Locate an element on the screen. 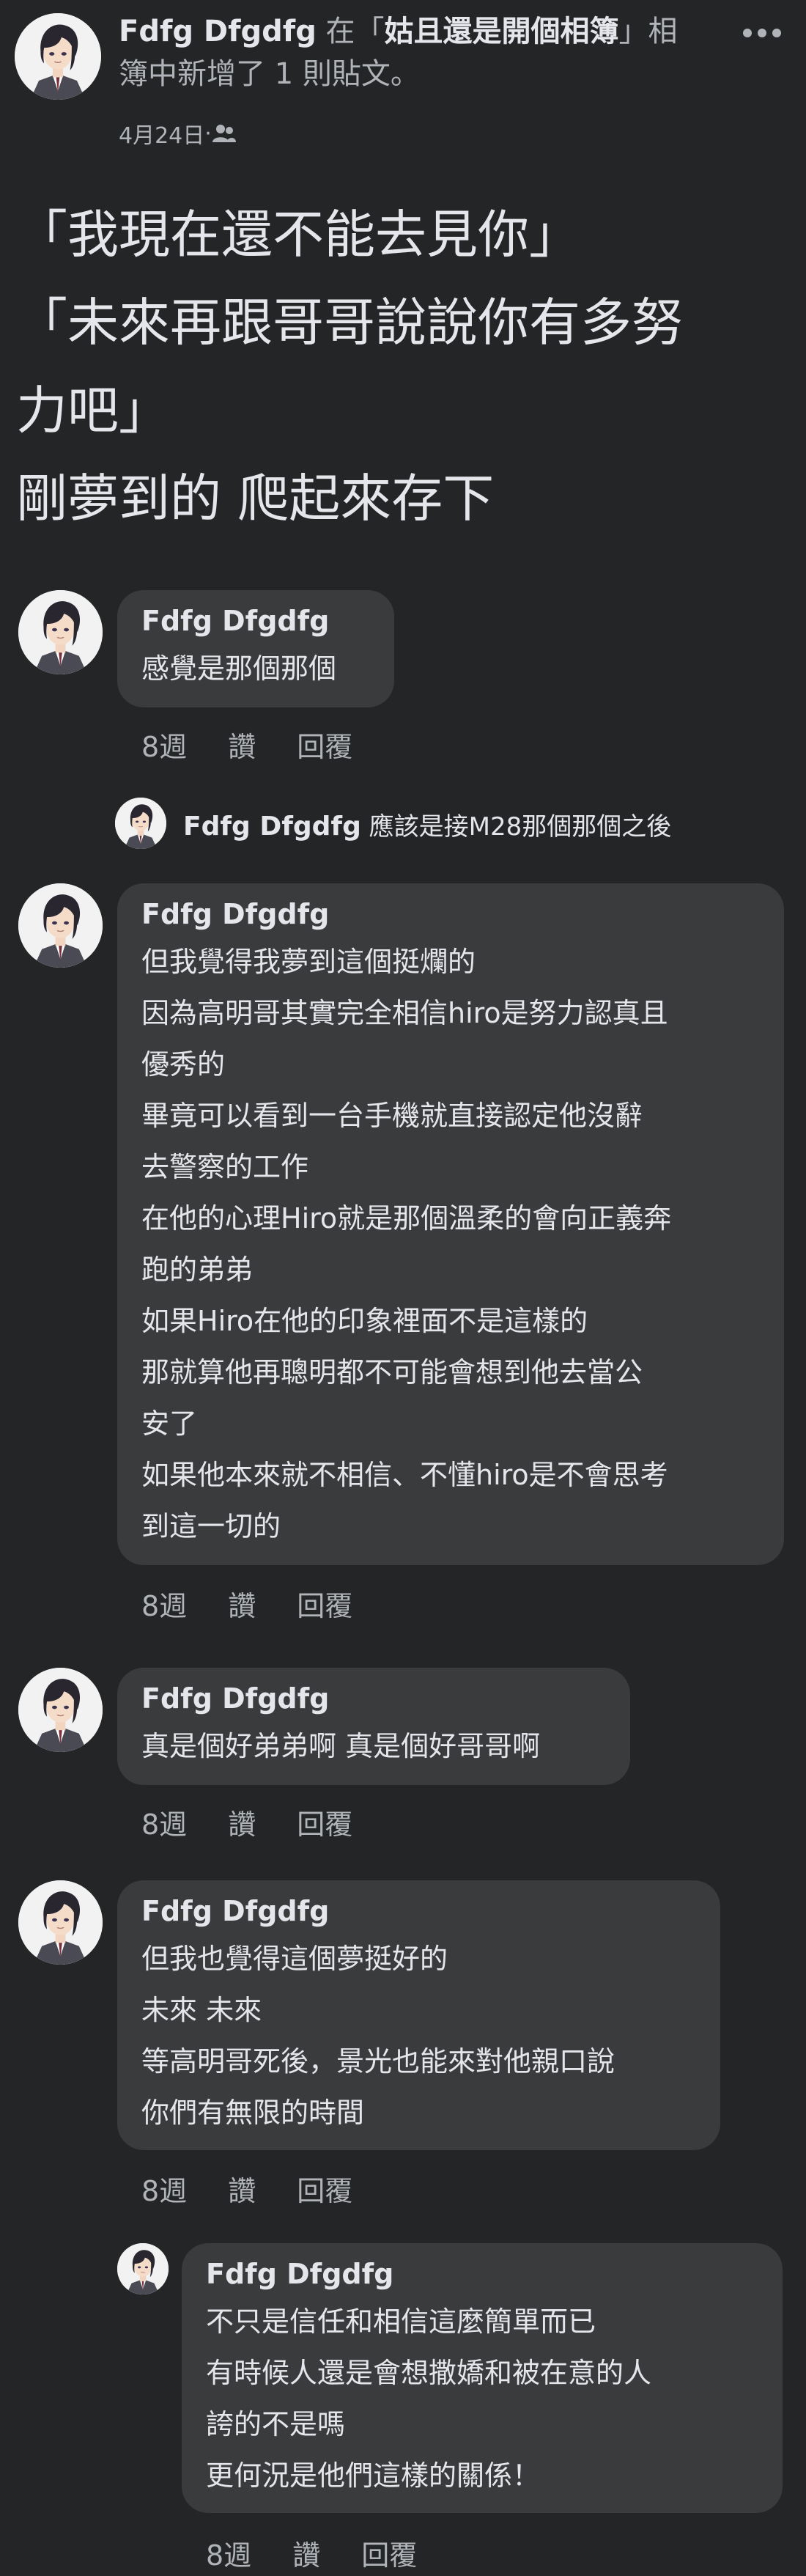 The image size is (806, 2576). comment-line: 如果Hiro在他的印象裡面不是這樣的 is located at coordinates (365, 1321).